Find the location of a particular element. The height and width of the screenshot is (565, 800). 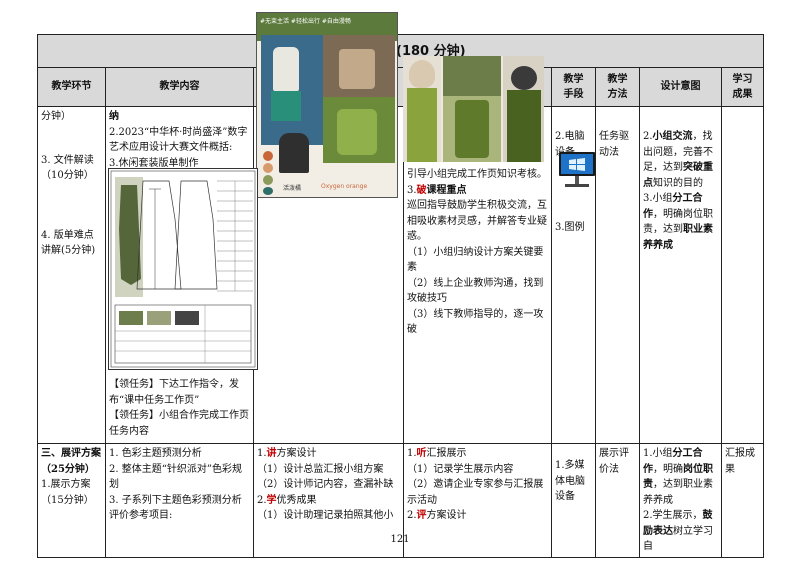

garment-spec-sheet is located at coordinates (183, 269).